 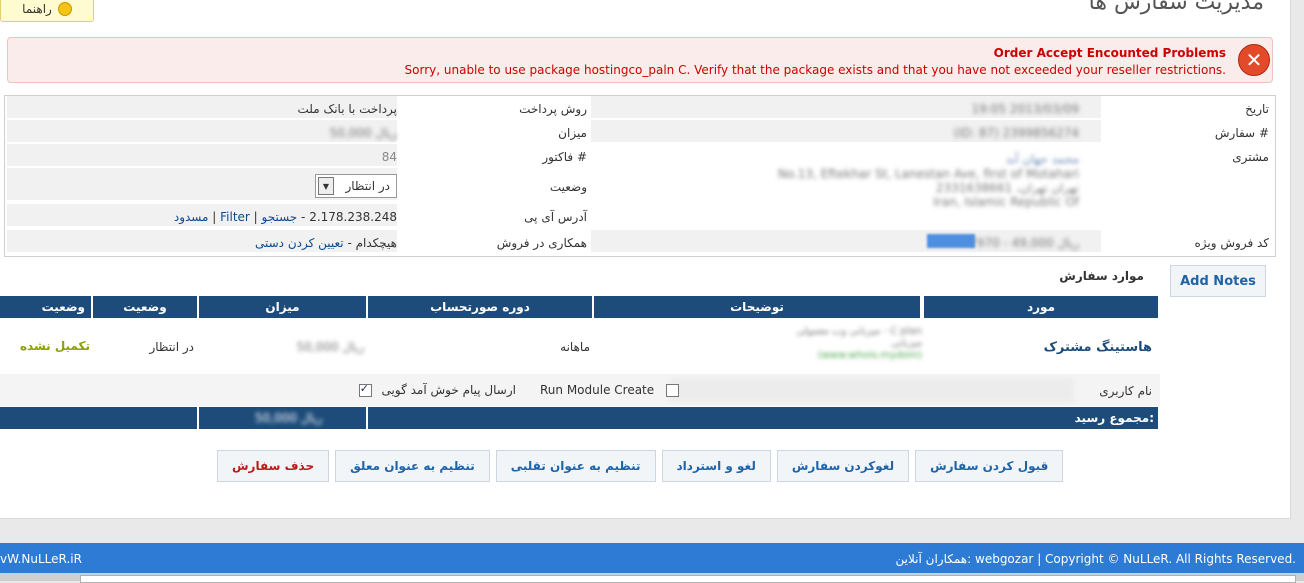 I want to click on item-name: هاستینگ مشترک, so click(x=1097, y=347).